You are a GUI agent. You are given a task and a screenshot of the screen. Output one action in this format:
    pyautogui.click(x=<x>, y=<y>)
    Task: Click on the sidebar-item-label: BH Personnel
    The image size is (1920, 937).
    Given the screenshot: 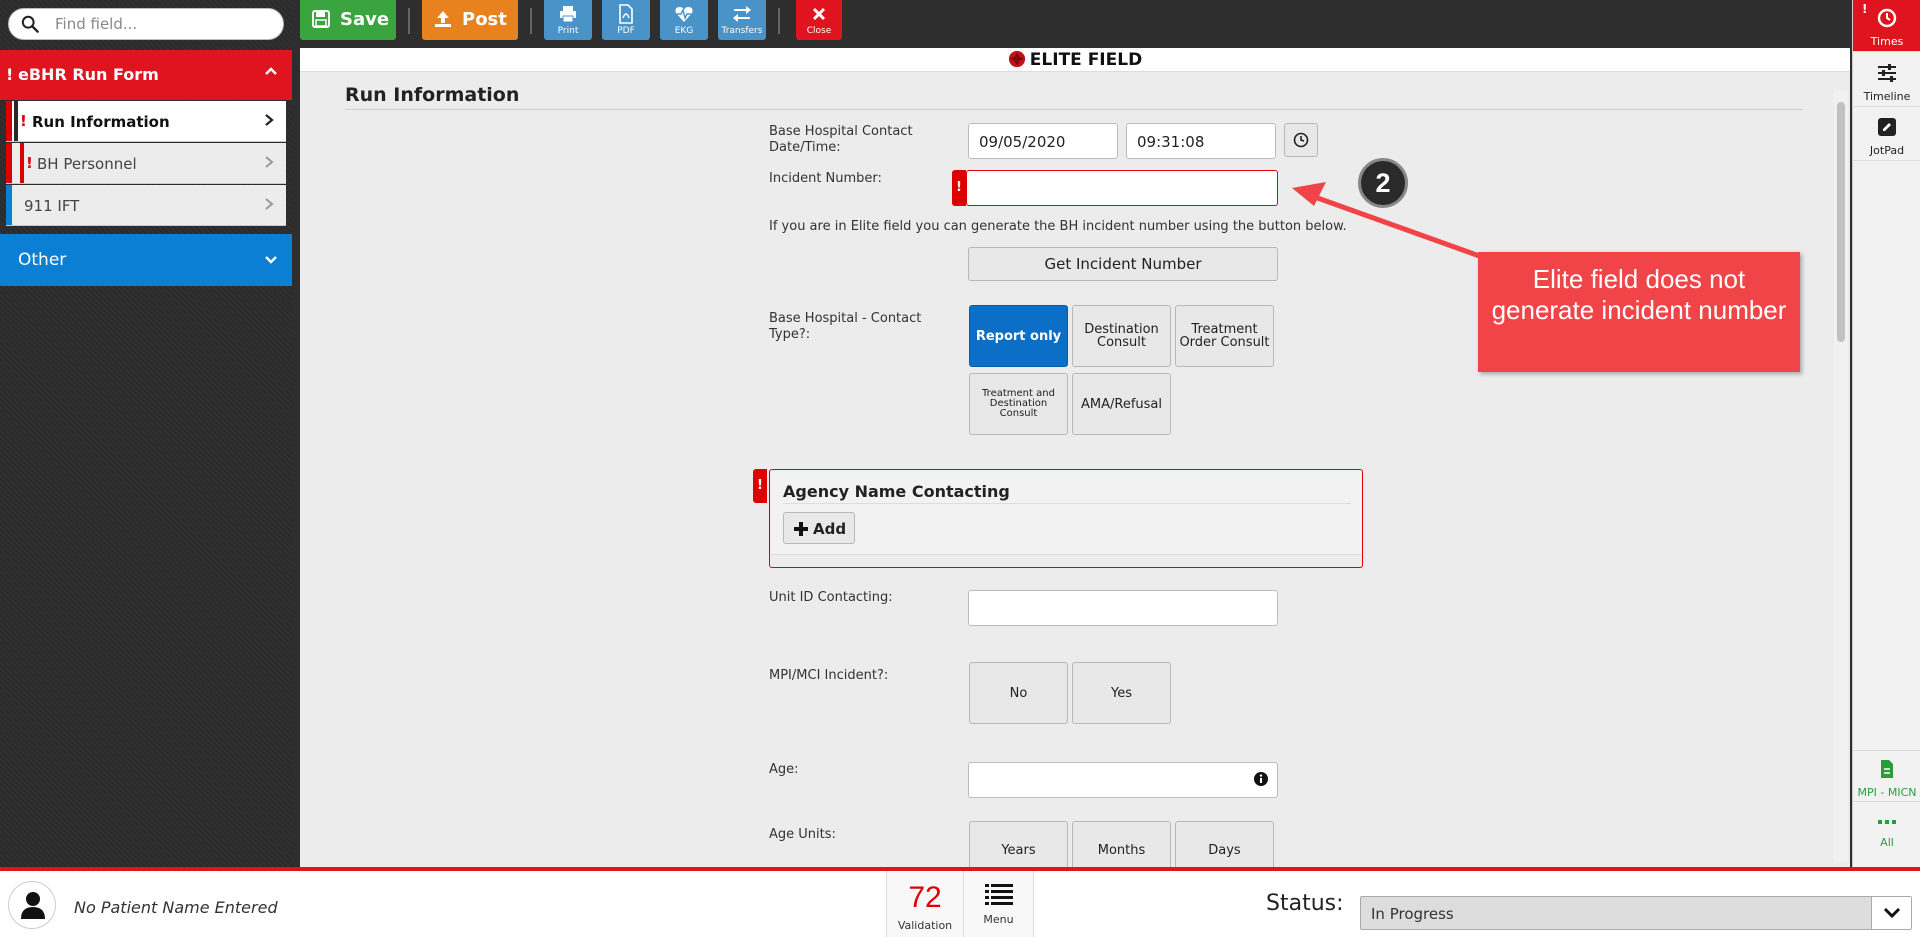 What is the action you would take?
    pyautogui.click(x=87, y=164)
    